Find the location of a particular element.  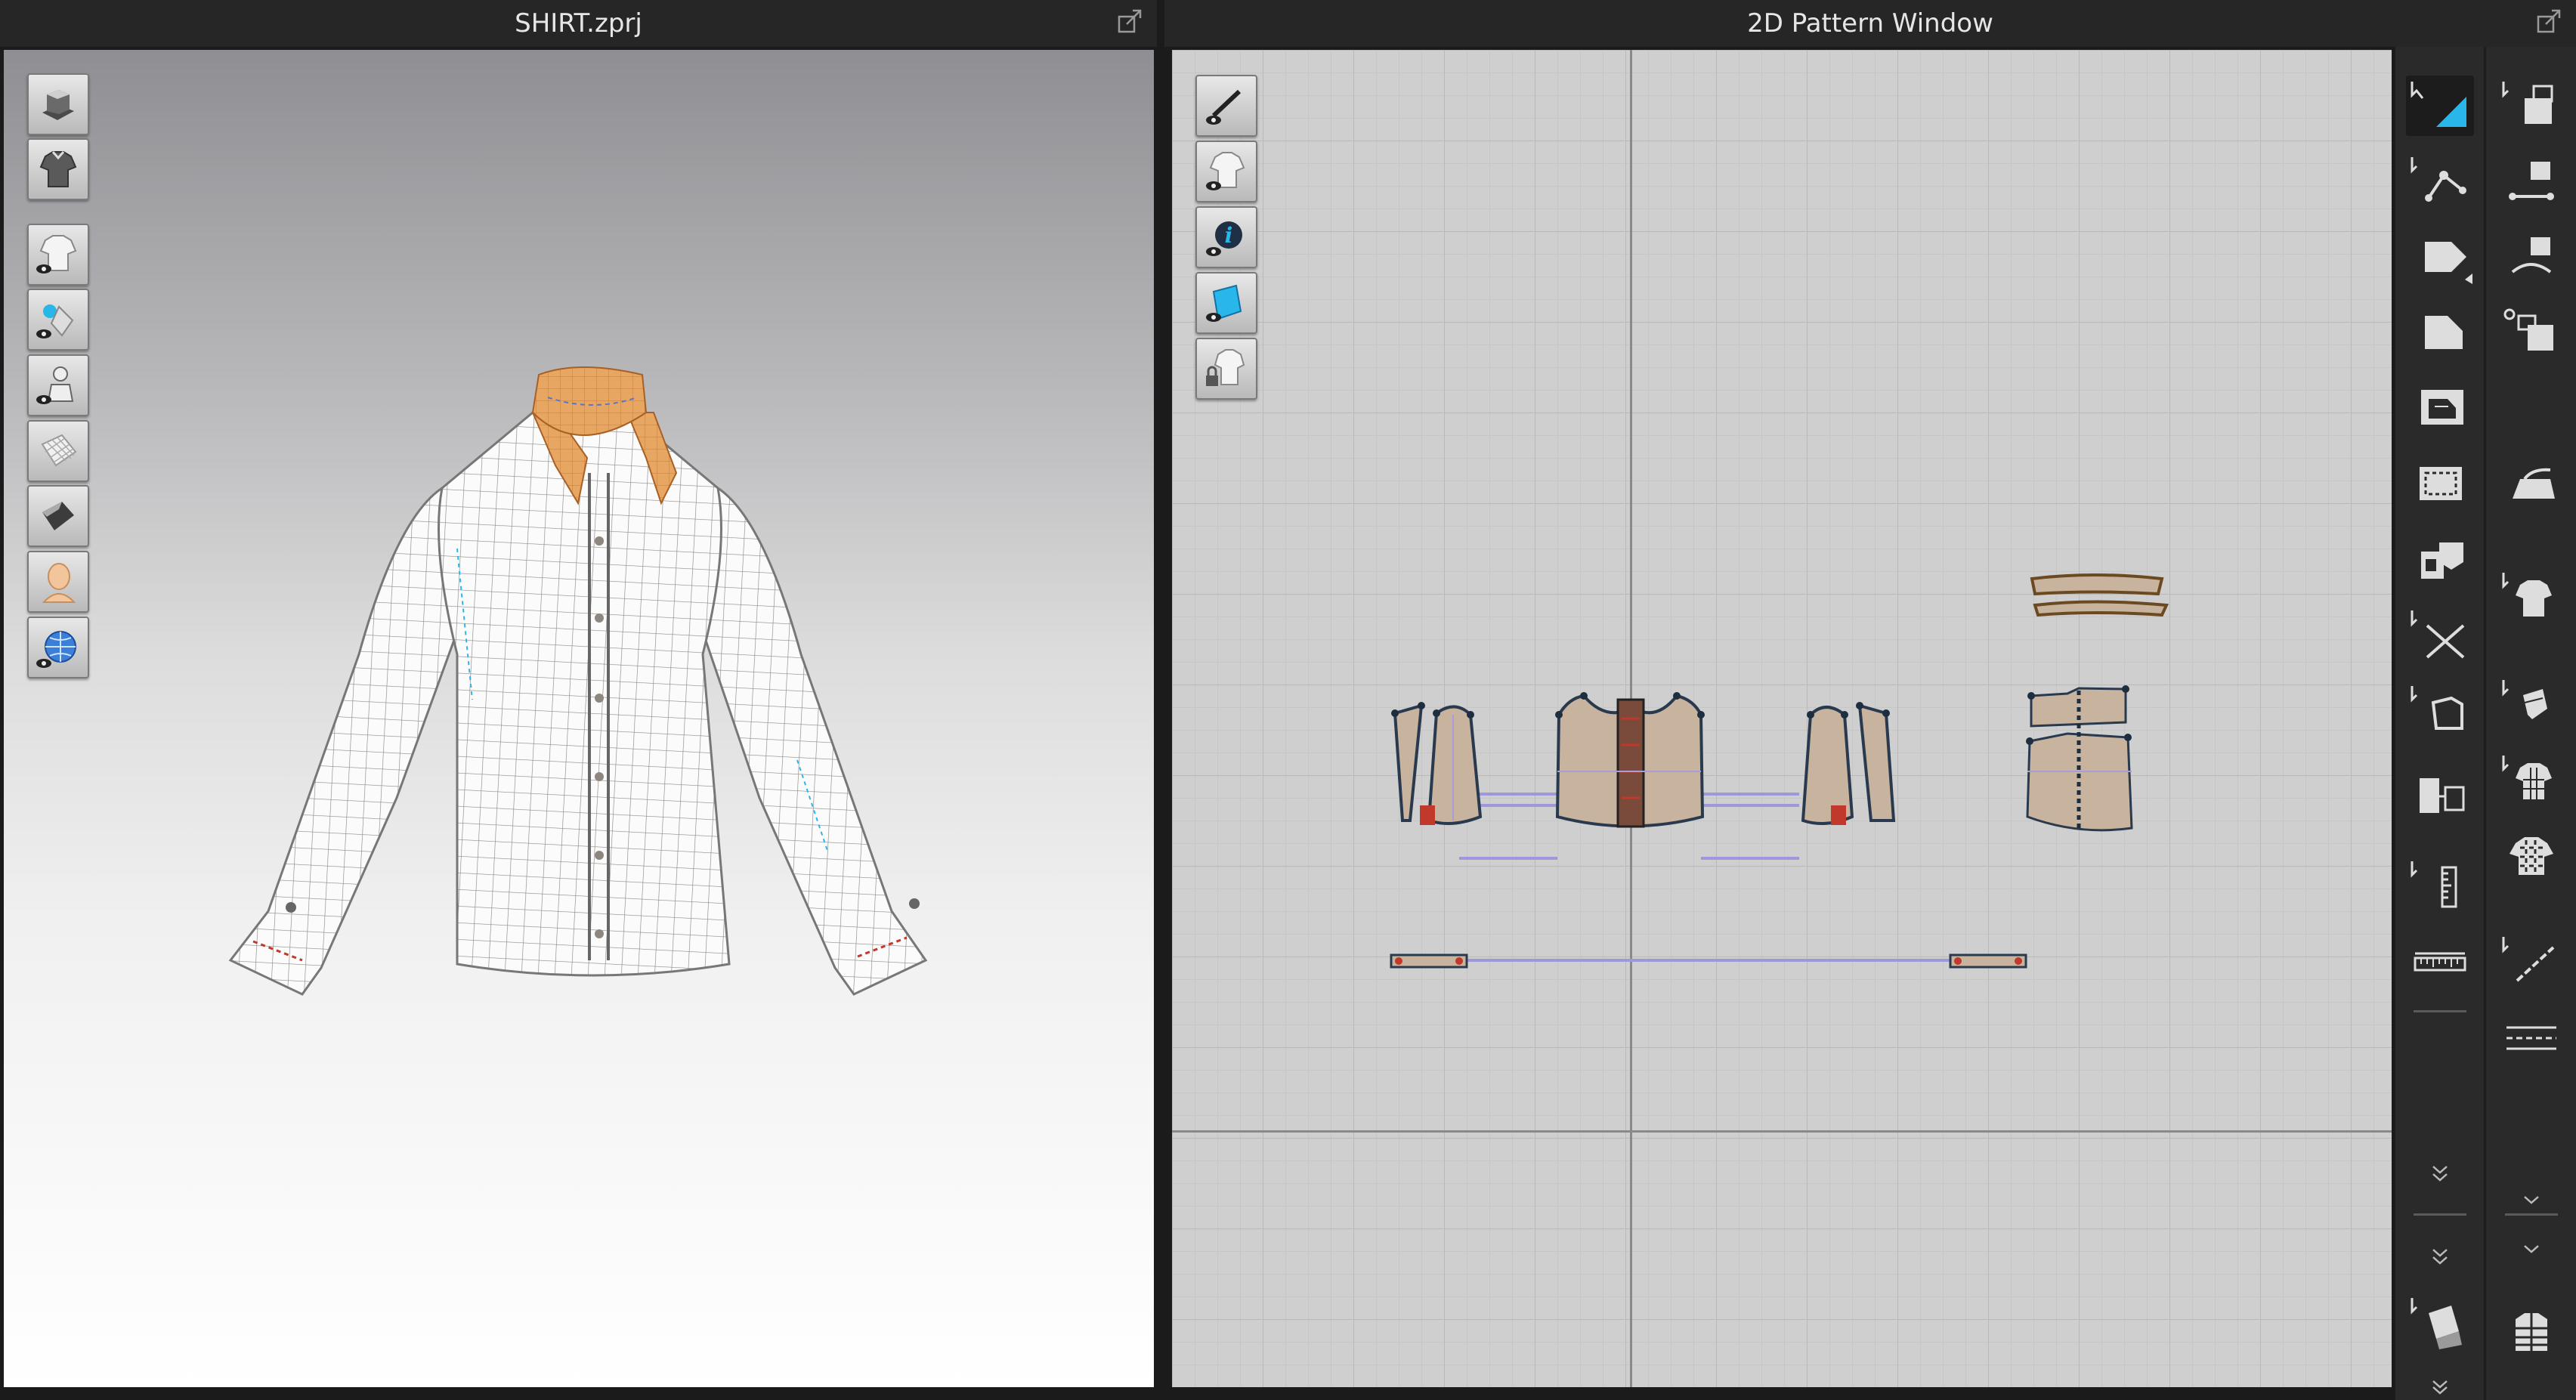

2d-window-title: 2D Pattern Window is located at coordinates (1870, 23).